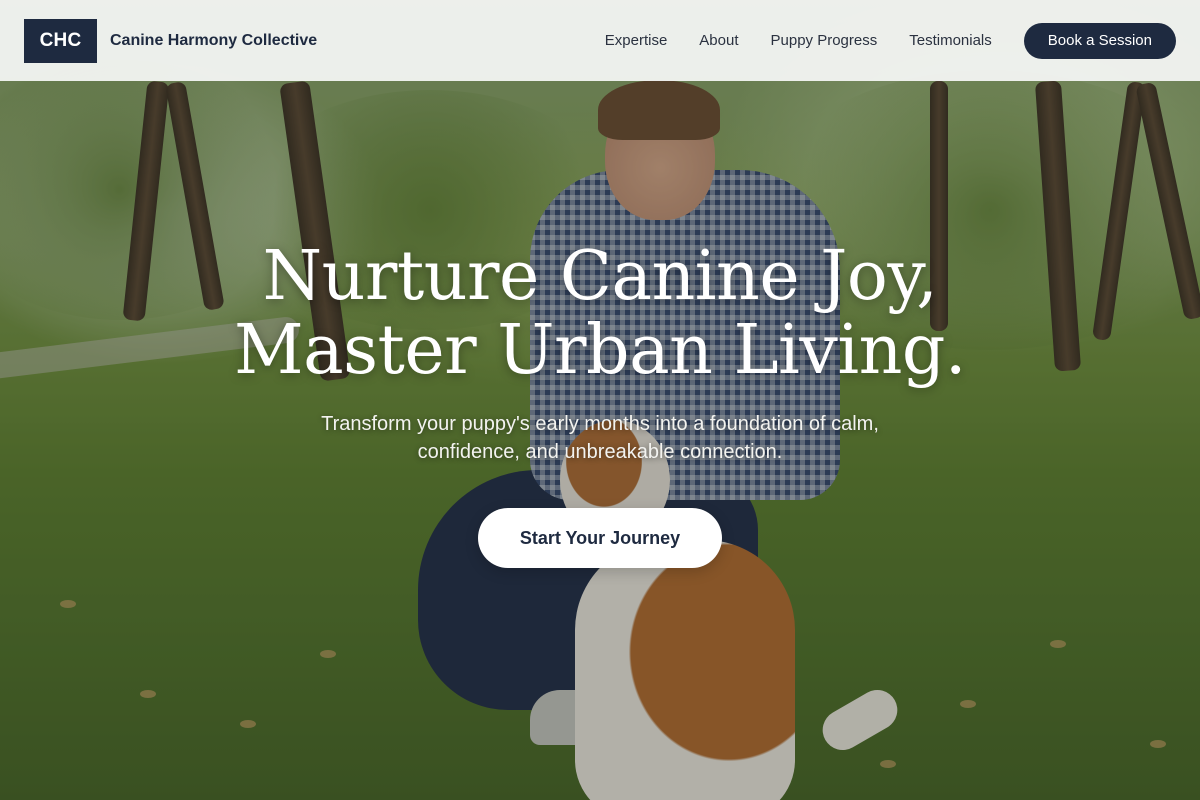 The image size is (1200, 800). Describe the element at coordinates (1099, 40) in the screenshot. I see `book-session-button: Book a Session` at that location.